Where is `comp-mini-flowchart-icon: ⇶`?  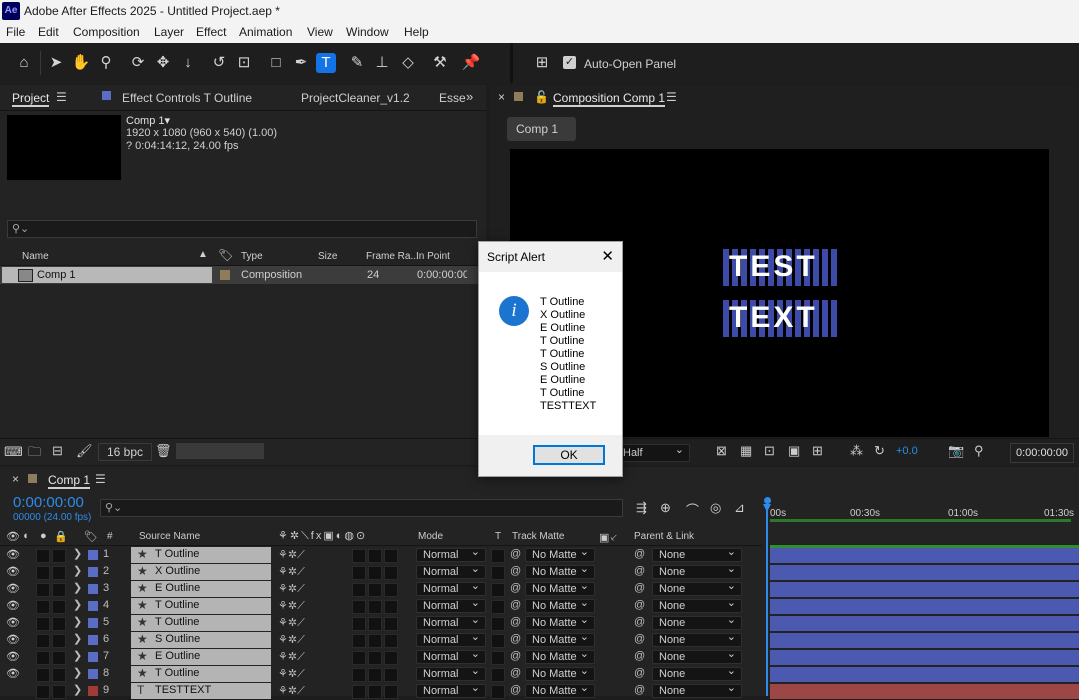
comp-mini-flowchart-icon: ⇶ is located at coordinates (641, 508).